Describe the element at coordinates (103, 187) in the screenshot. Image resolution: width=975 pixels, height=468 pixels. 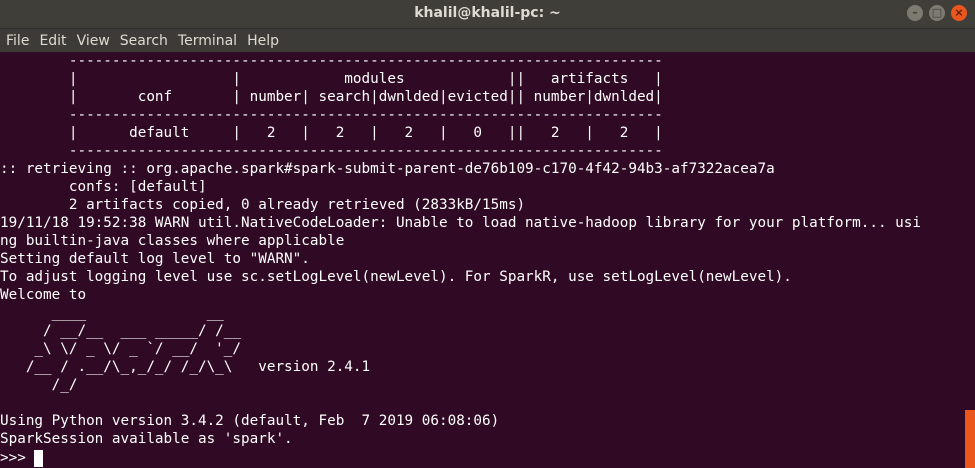
I see `terminal-line: confs: [default]` at that location.